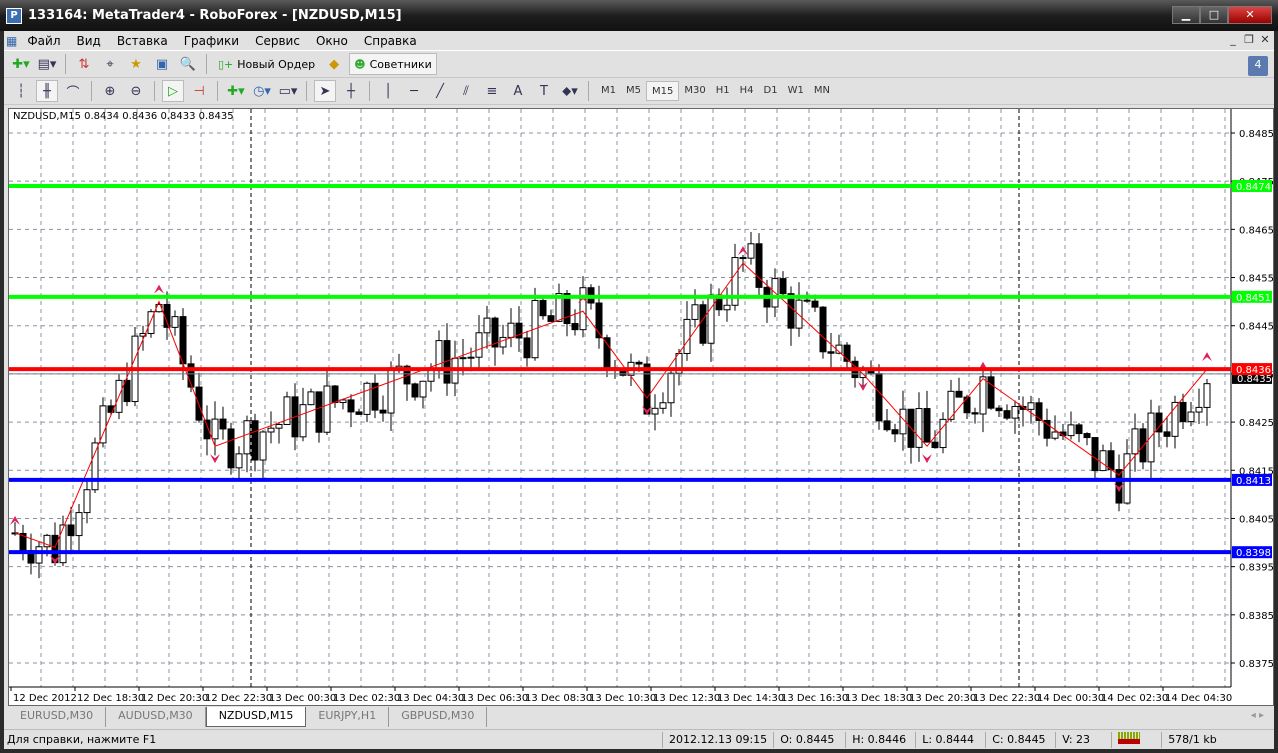  I want to click on minimize-button: ▁, so click(1186, 15).